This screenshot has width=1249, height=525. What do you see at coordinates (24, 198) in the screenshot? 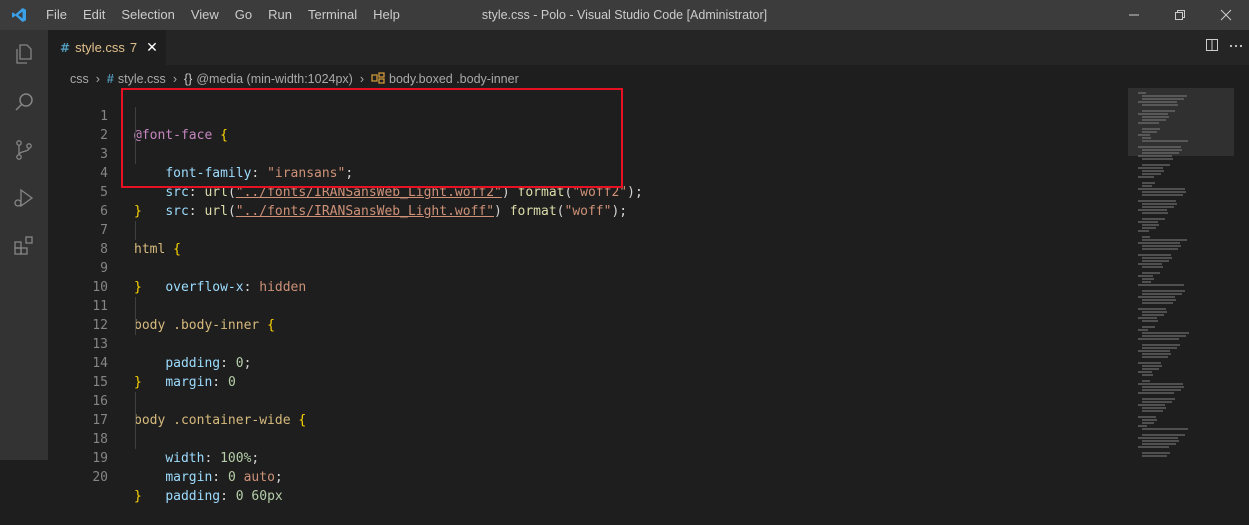
I see `run-debug-icon` at bounding box center [24, 198].